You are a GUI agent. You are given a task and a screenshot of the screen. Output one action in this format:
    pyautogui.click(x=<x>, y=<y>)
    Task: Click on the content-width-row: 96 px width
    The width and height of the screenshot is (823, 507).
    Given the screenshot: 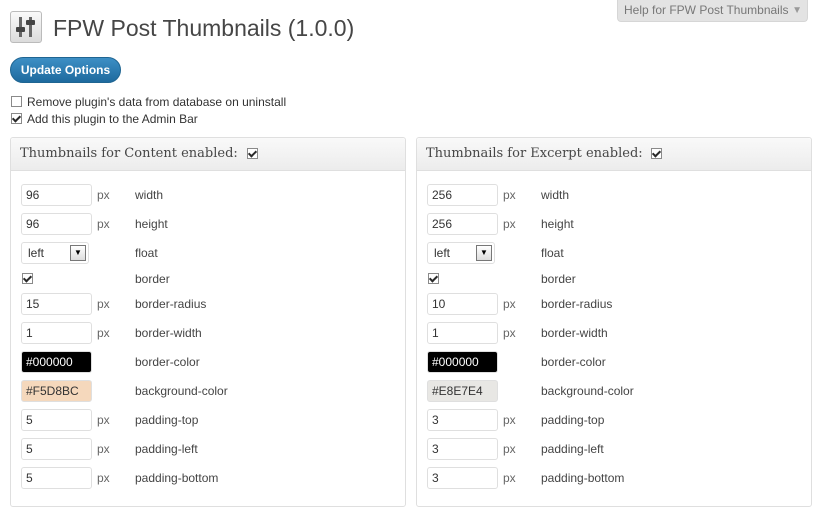 What is the action you would take?
    pyautogui.click(x=208, y=195)
    